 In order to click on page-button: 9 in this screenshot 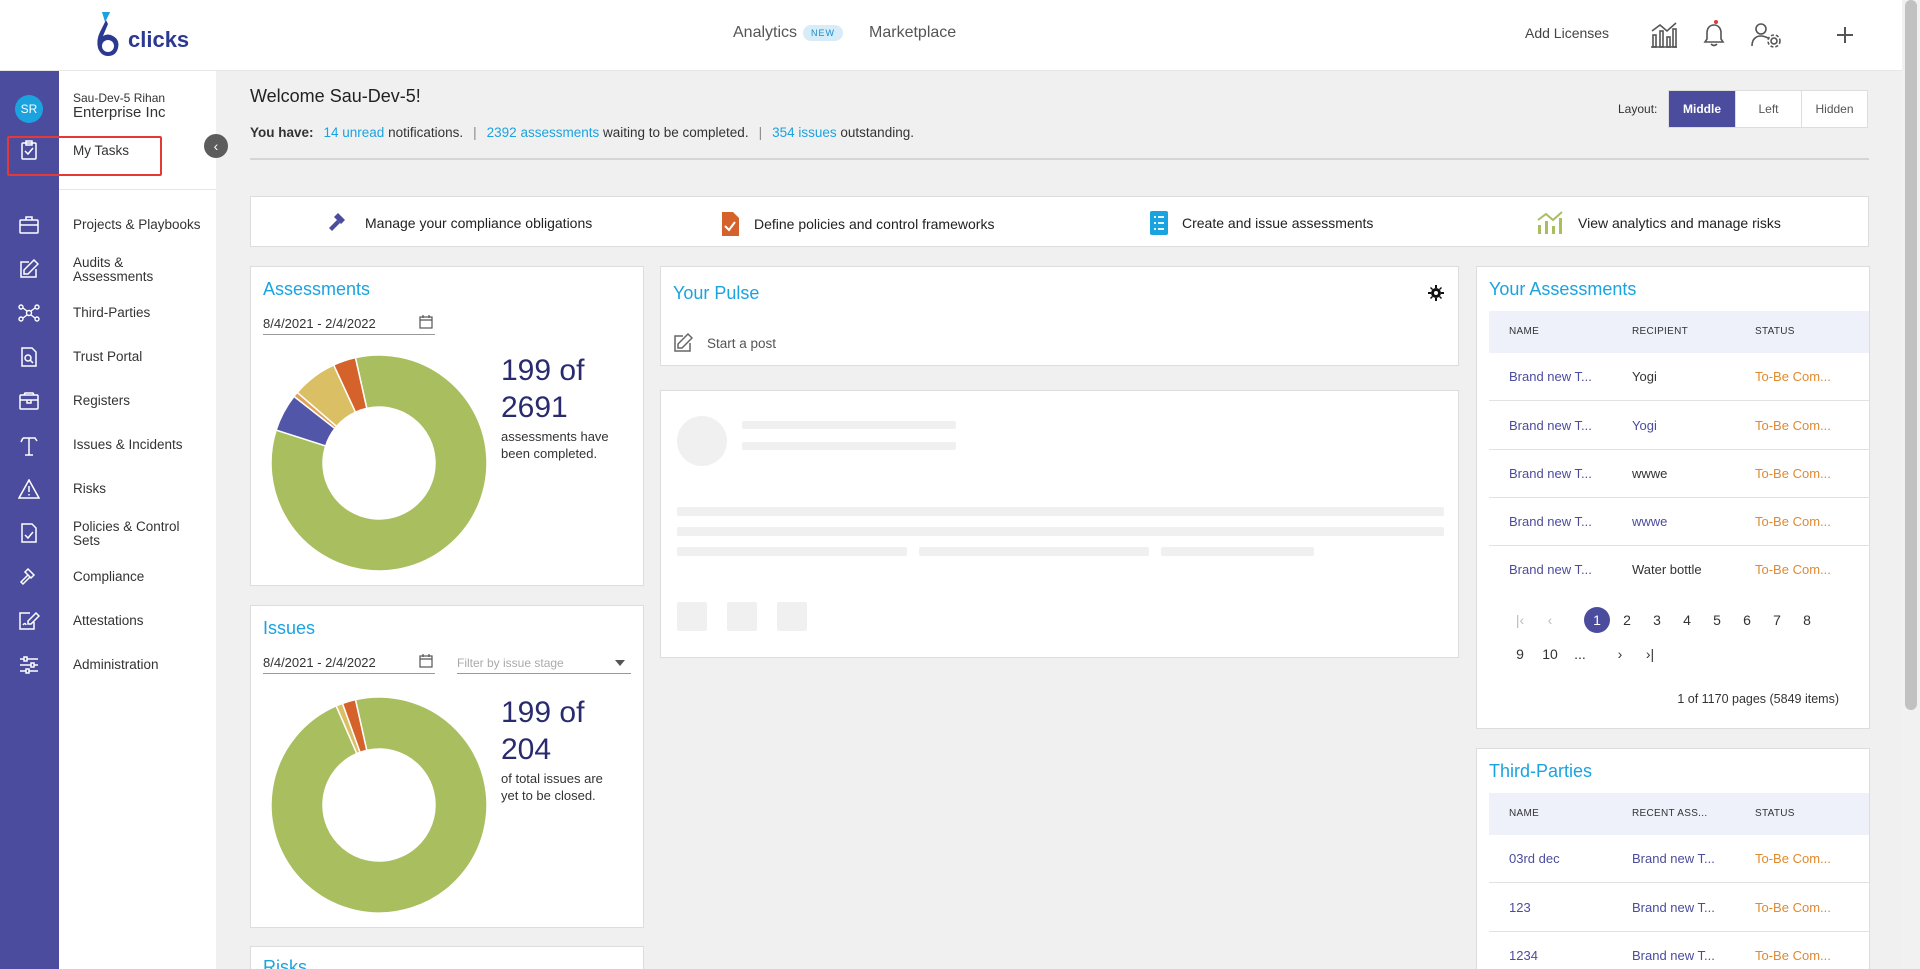, I will do `click(1520, 654)`.